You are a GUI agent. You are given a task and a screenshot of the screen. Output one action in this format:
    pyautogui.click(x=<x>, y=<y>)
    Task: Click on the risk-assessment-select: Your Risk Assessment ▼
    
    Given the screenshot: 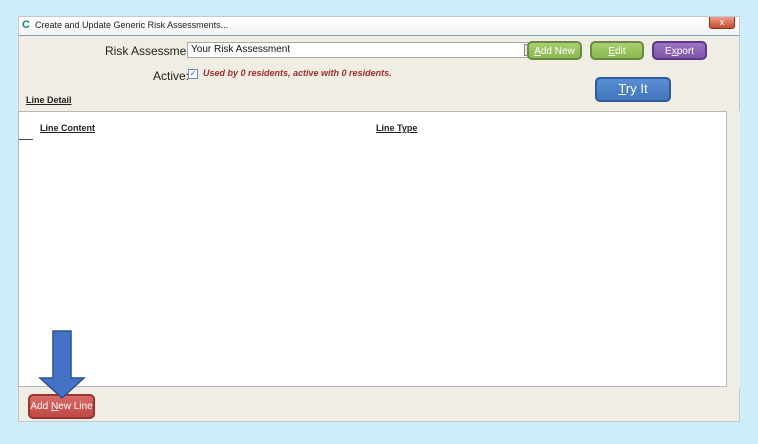 What is the action you would take?
    pyautogui.click(x=362, y=50)
    